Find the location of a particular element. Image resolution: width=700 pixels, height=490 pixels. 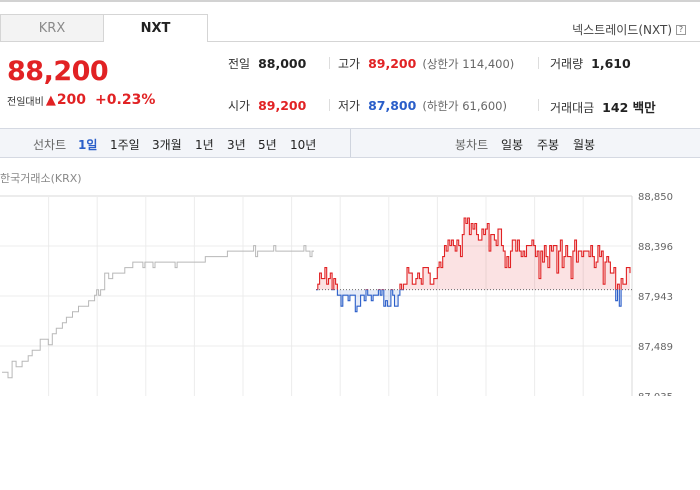

top-border is located at coordinates (350, 1).